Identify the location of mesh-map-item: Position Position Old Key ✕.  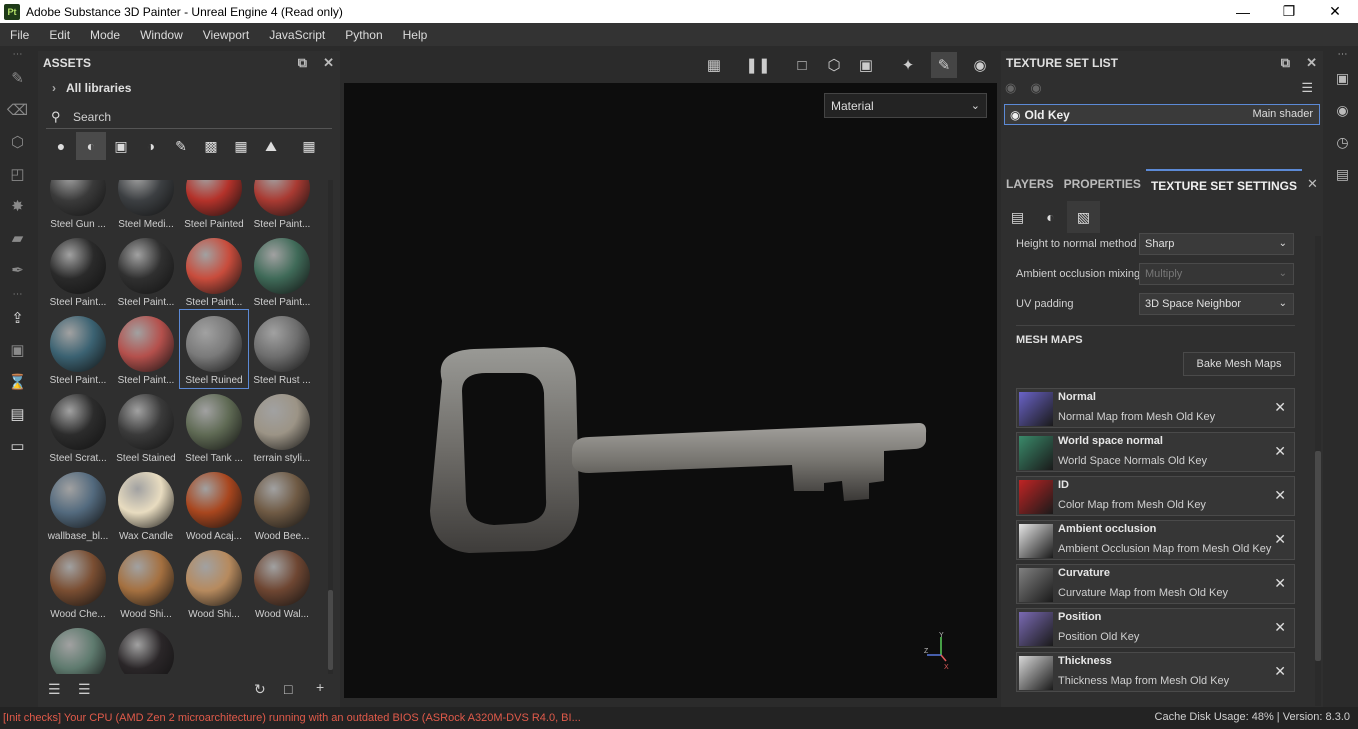
(1155, 628).